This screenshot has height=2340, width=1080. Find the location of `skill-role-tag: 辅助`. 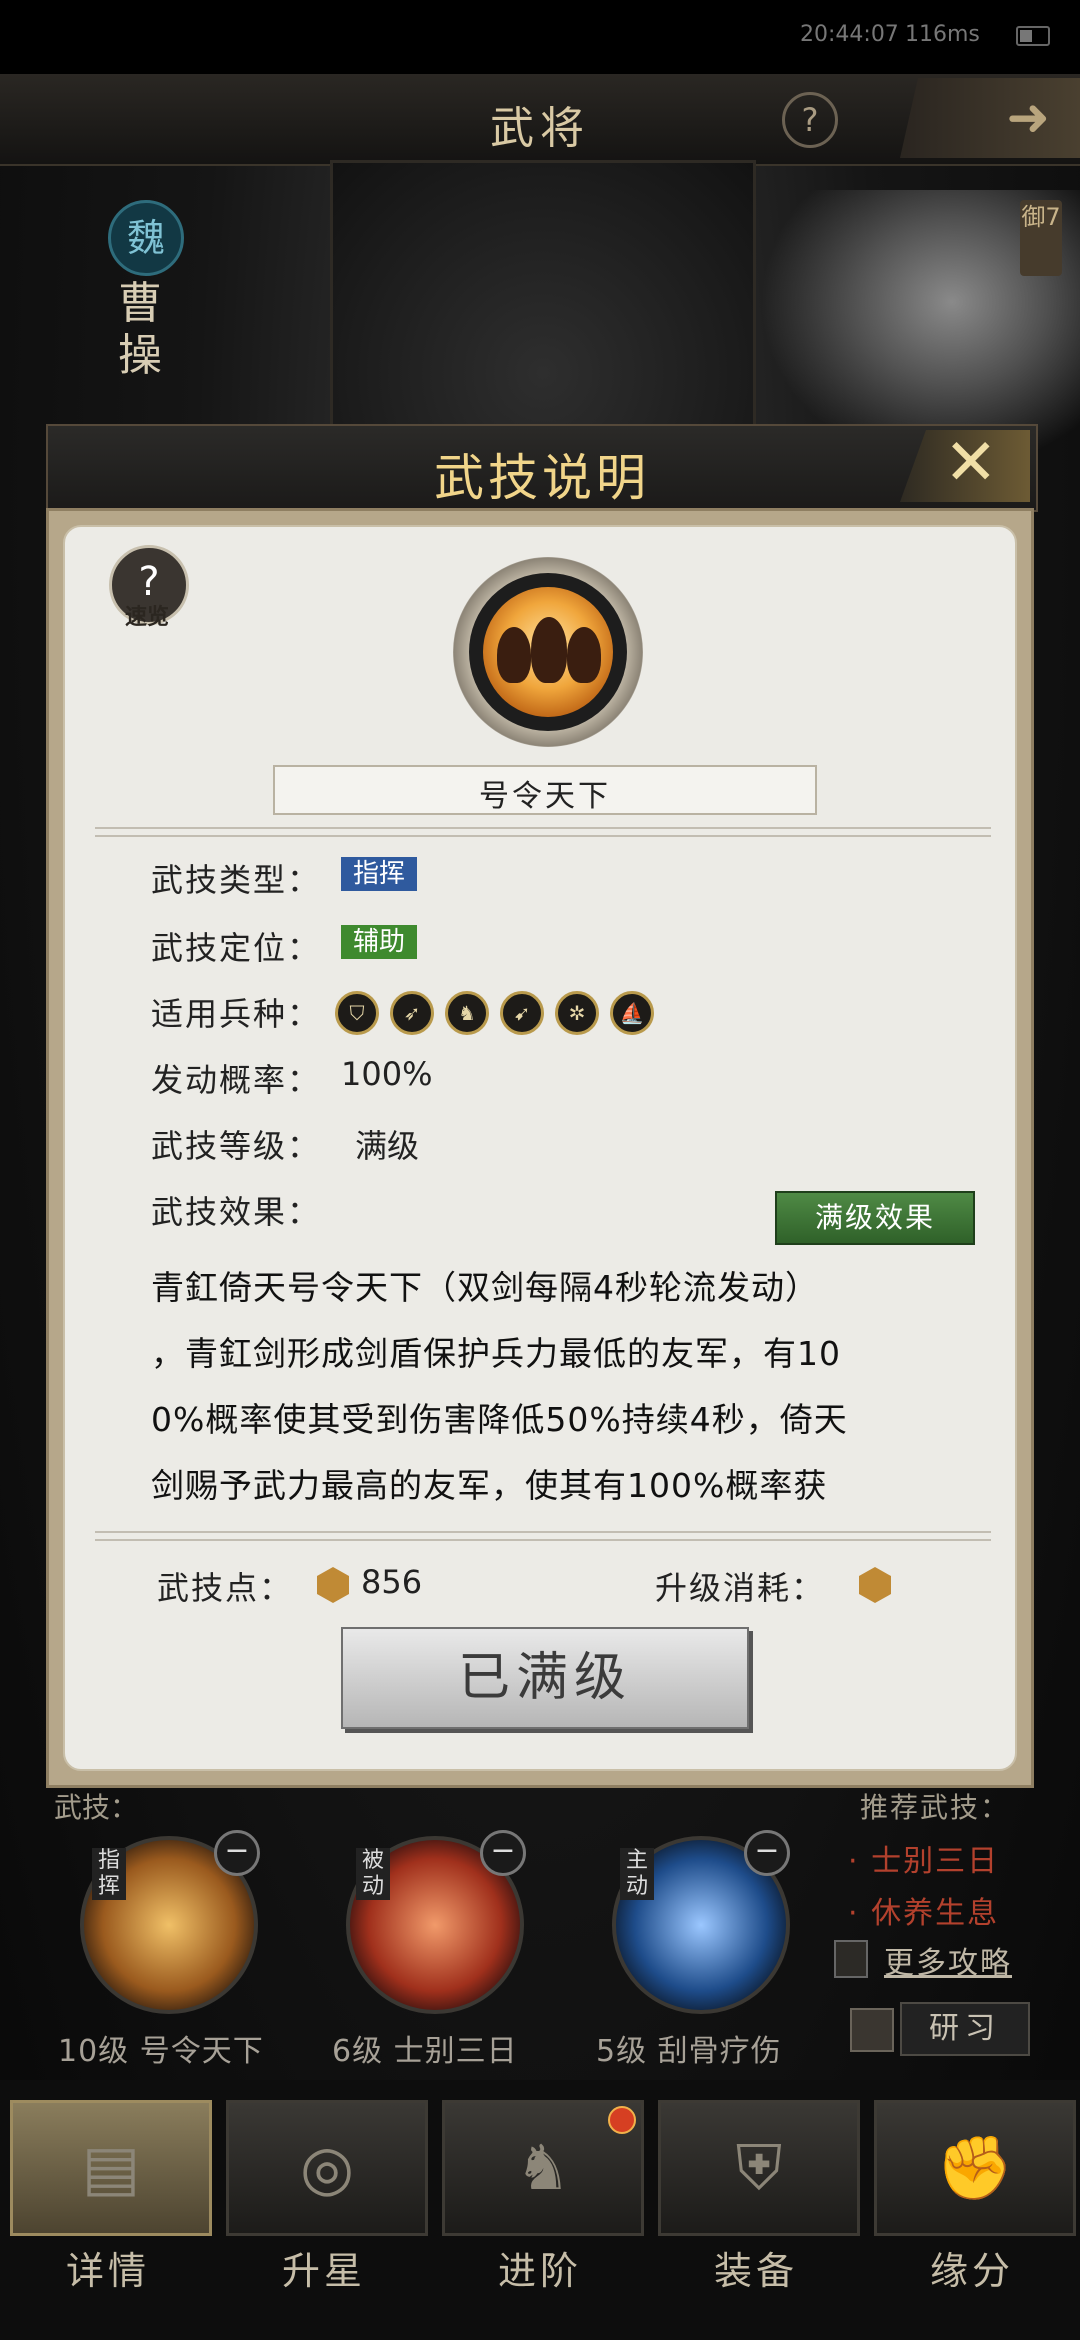

skill-role-tag: 辅助 is located at coordinates (379, 942).